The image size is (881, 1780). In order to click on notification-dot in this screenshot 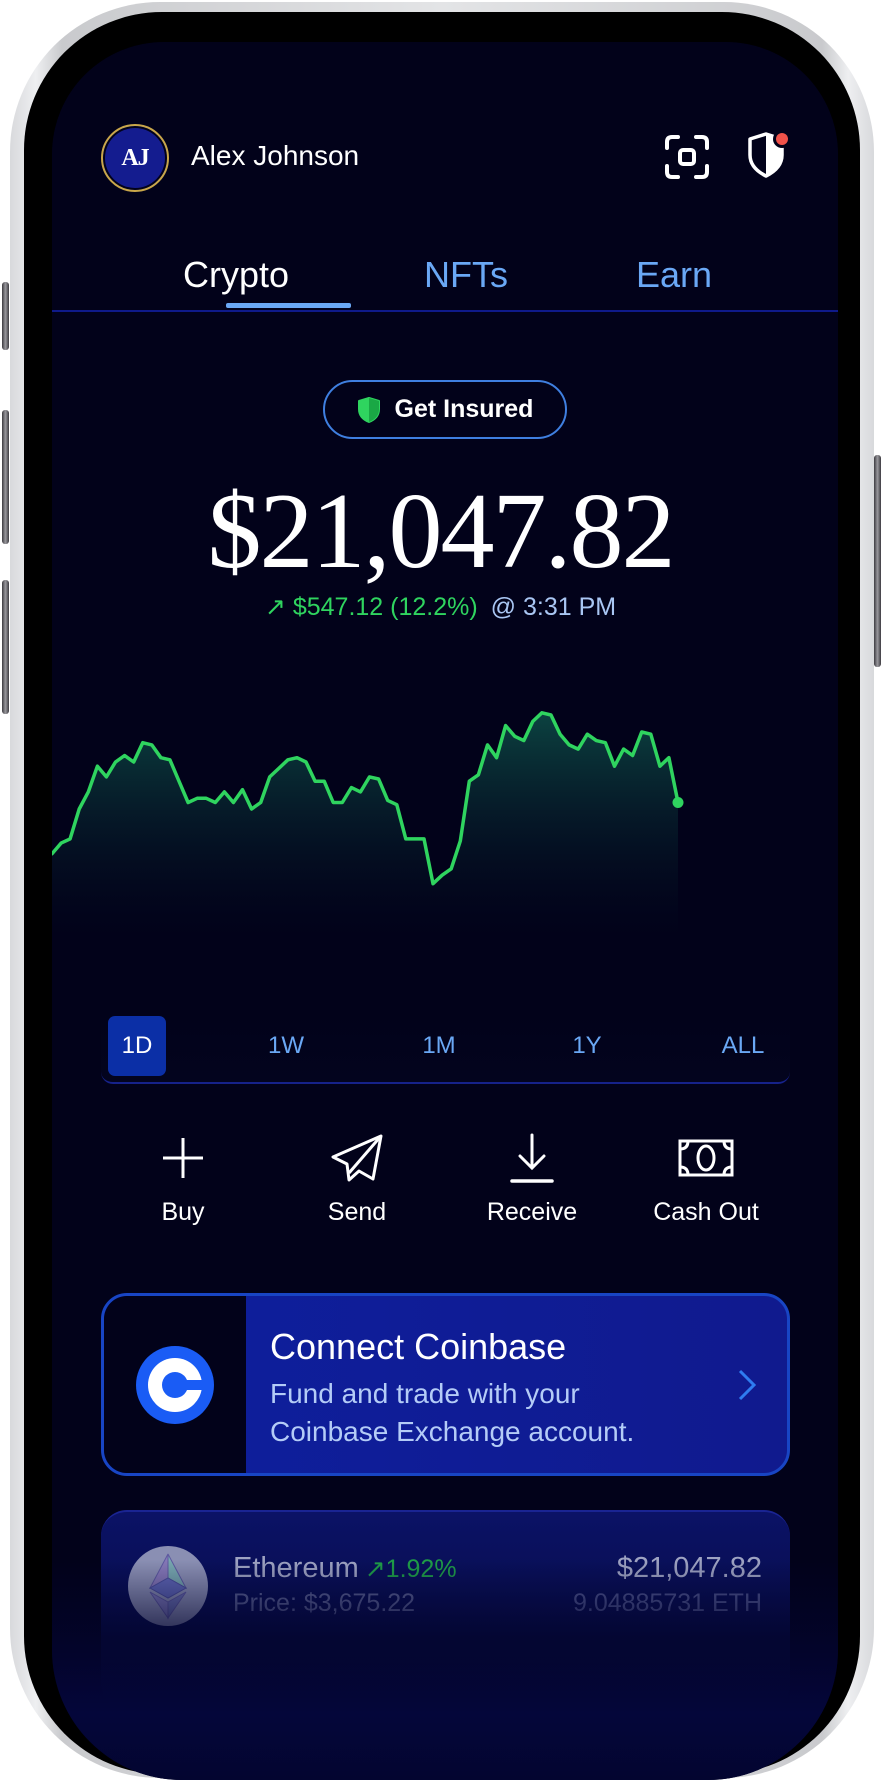, I will do `click(782, 139)`.